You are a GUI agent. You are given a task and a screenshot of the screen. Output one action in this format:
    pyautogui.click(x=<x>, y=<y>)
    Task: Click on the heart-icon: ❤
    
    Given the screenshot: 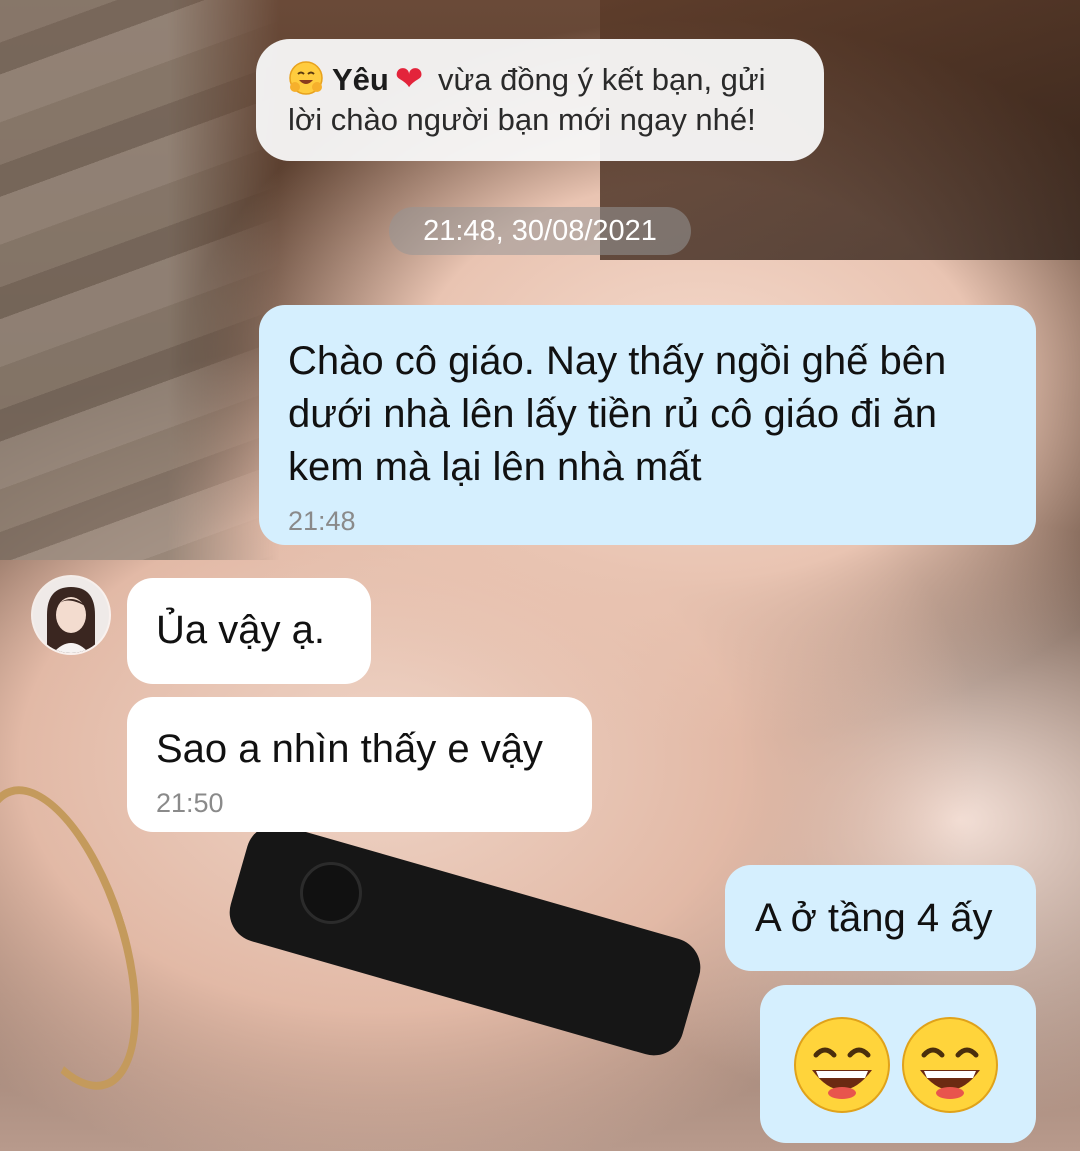 What is the action you would take?
    pyautogui.click(x=409, y=79)
    